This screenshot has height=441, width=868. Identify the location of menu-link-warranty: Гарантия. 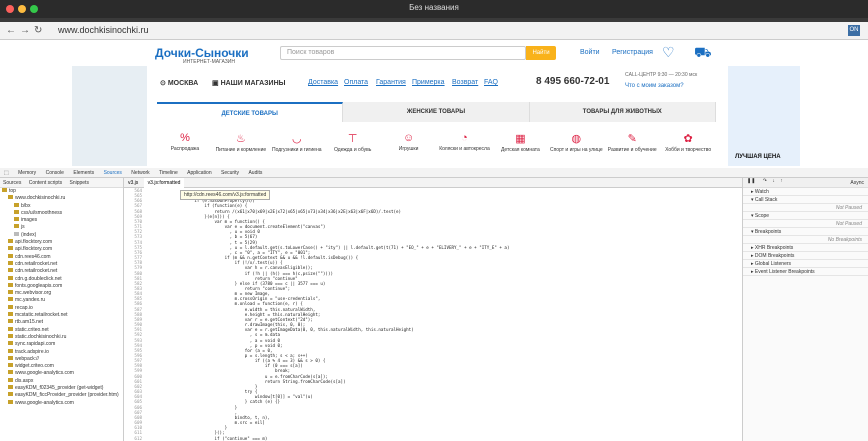
(391, 82).